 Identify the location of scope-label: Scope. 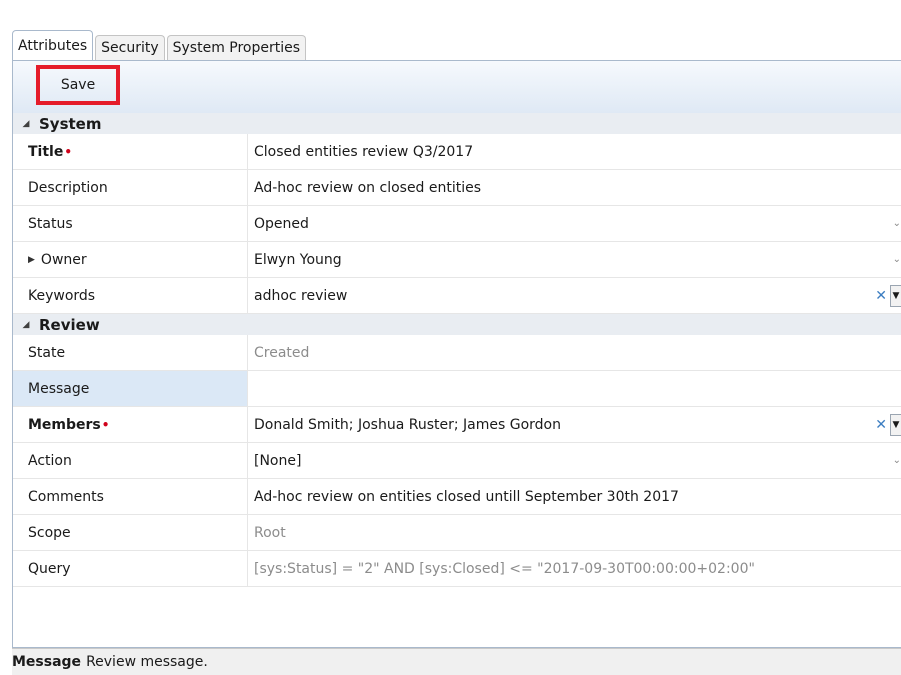
(130, 532).